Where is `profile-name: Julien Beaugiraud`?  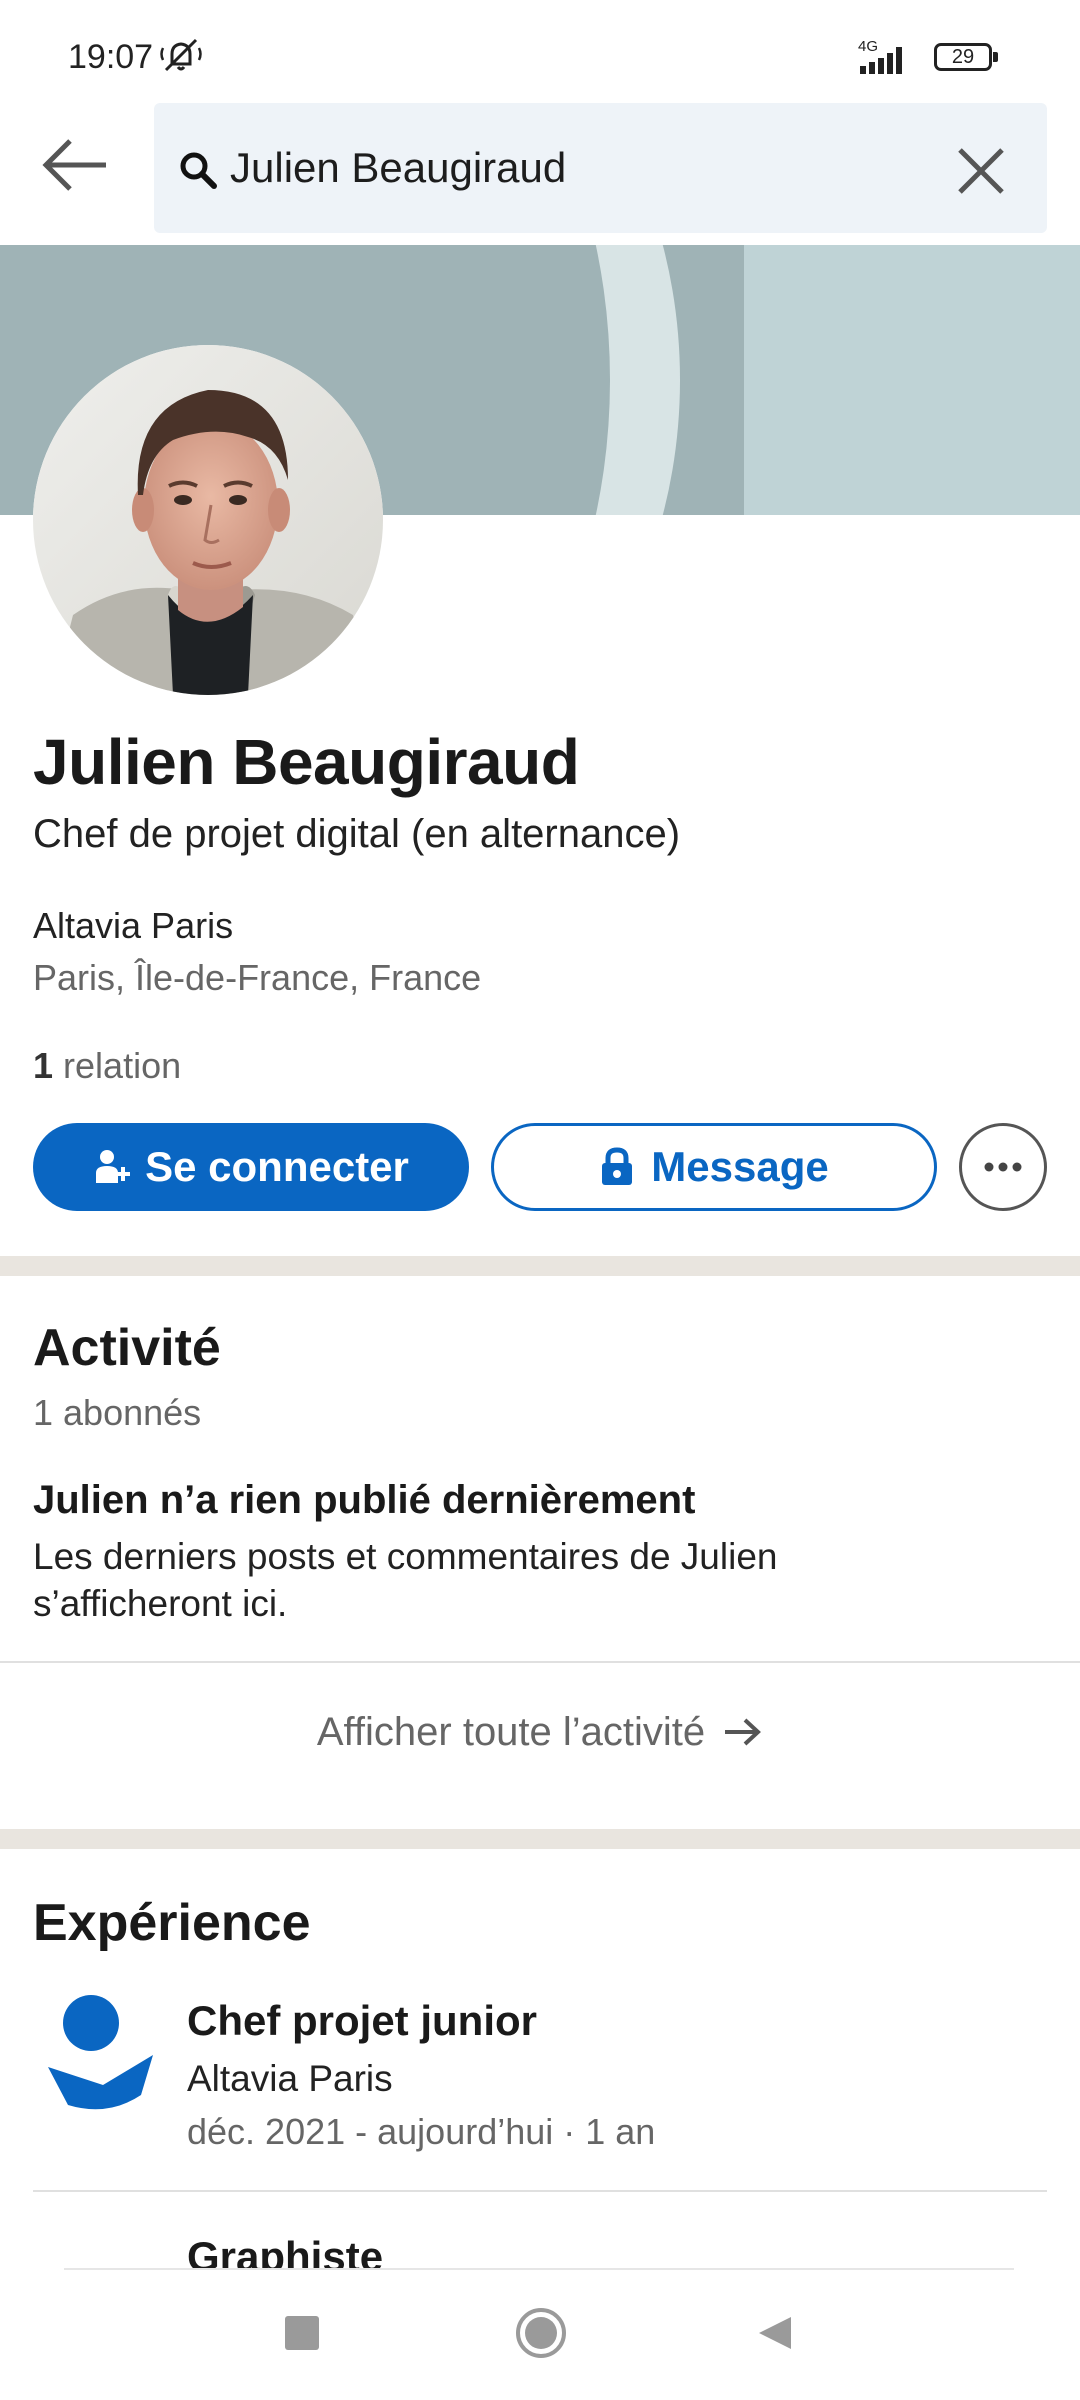
profile-name: Julien Beaugiraud is located at coordinates (306, 762).